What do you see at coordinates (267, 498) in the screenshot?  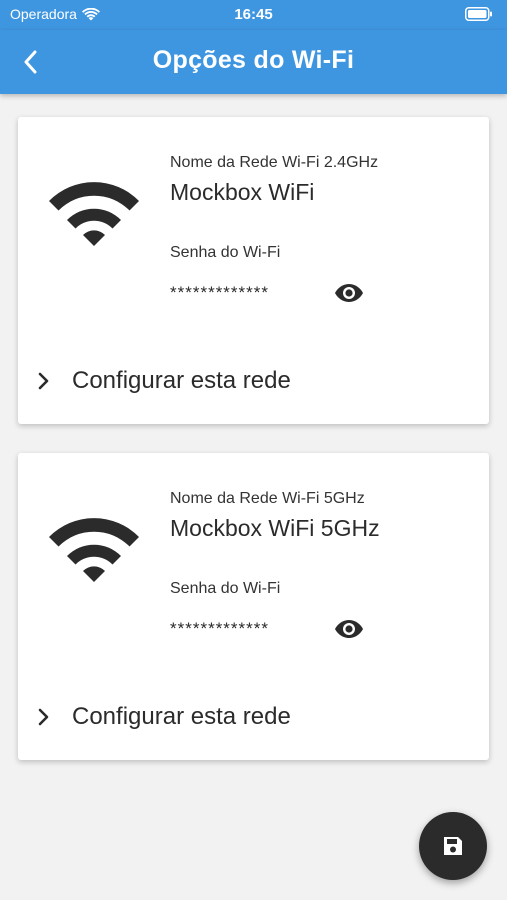 I see `network-name-label: Nome da Rede Wi-Fi 5GHz` at bounding box center [267, 498].